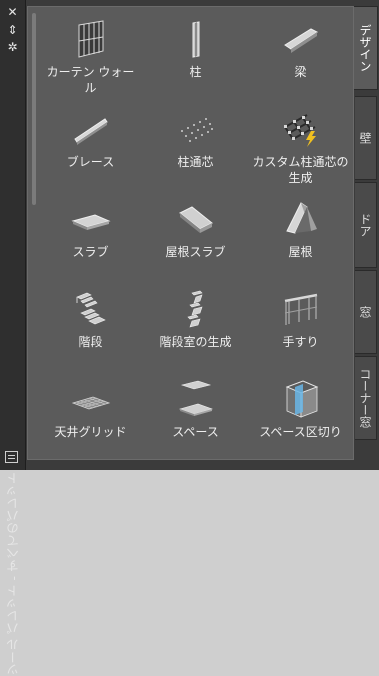  I want to click on tool-label: カスタム柱通芯の生成, so click(300, 170).